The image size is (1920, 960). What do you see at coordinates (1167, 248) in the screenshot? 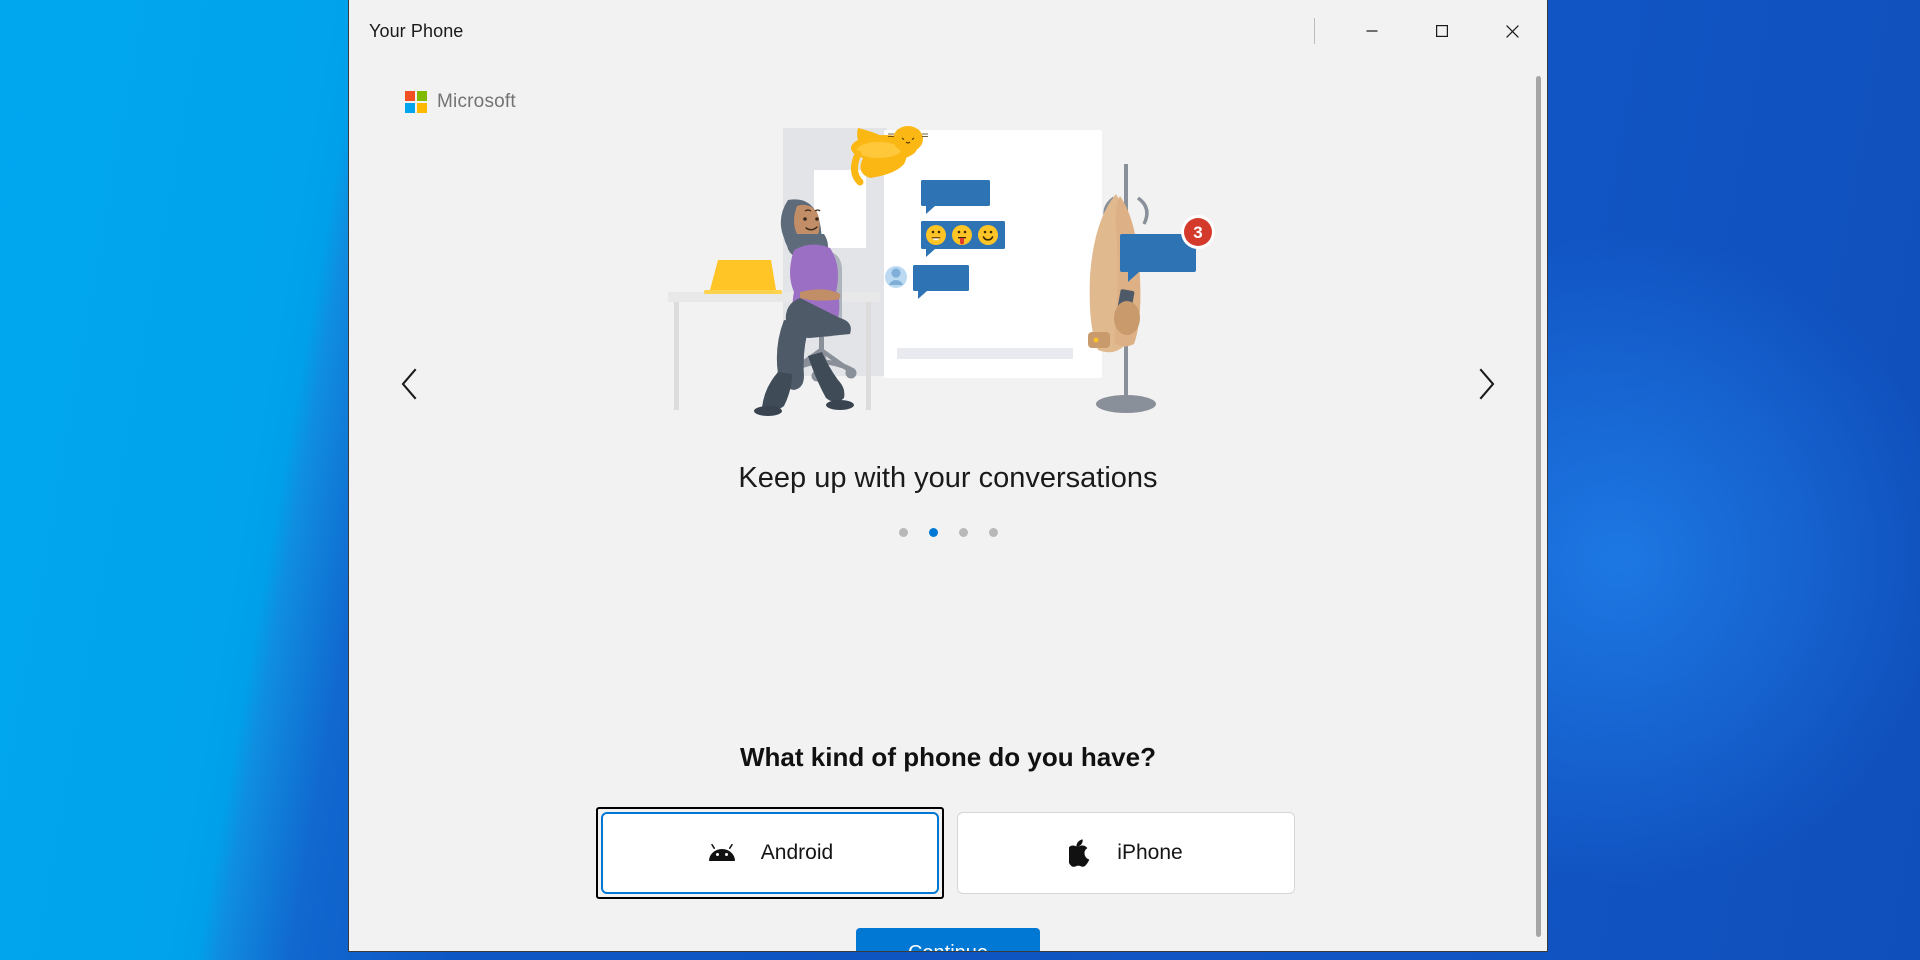
I see `notification-bubble: 3` at bounding box center [1167, 248].